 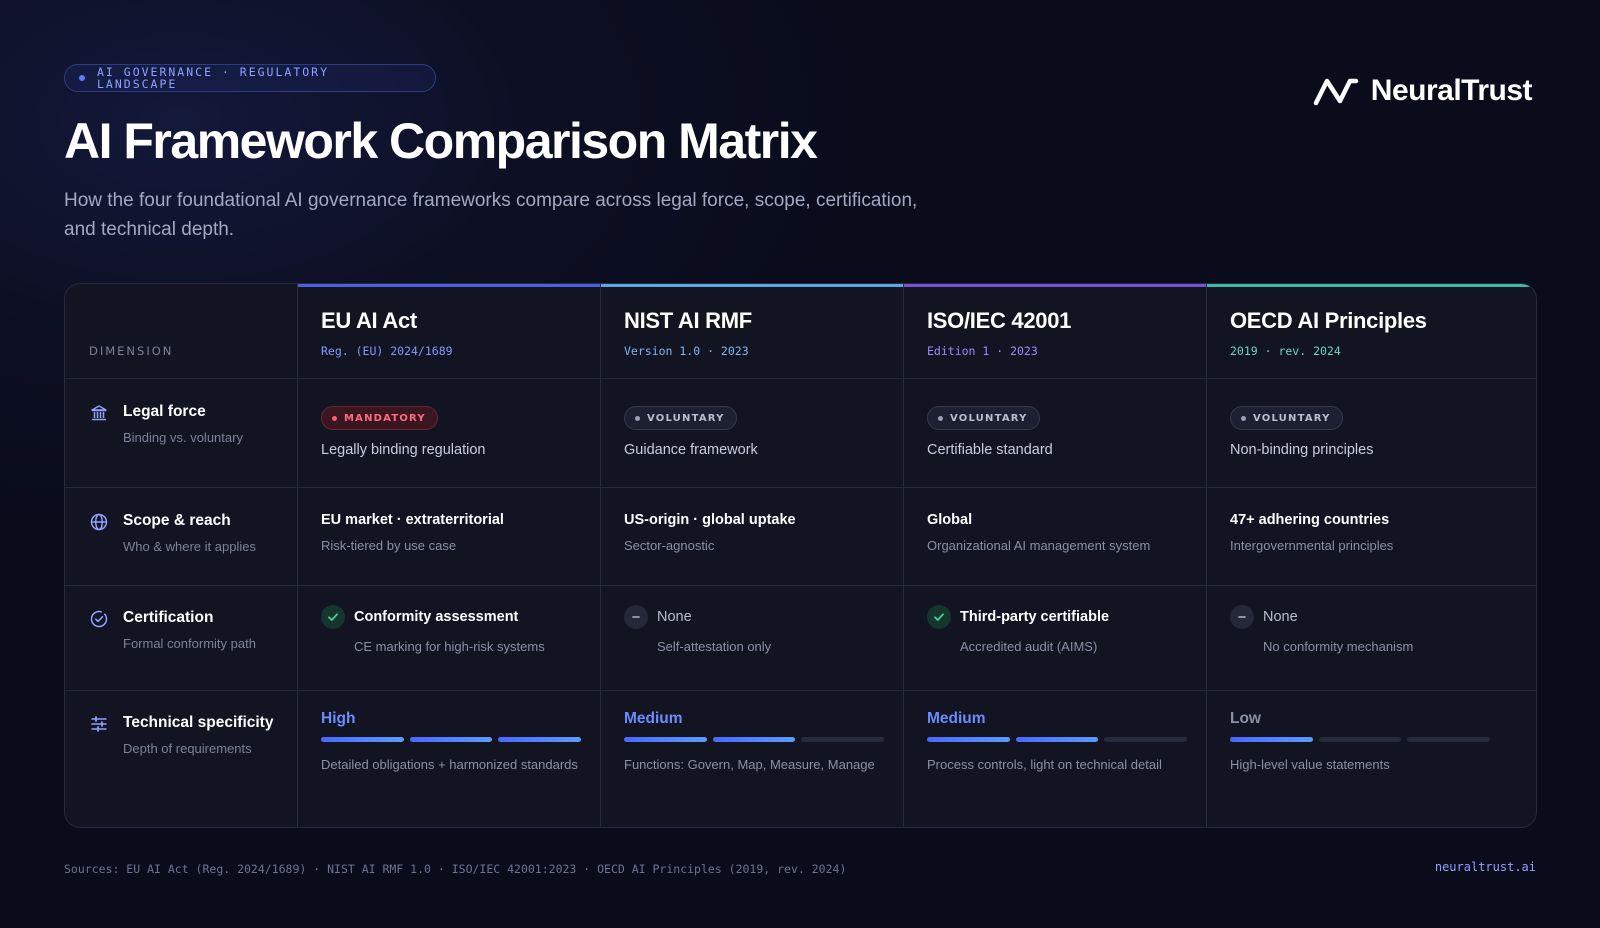 I want to click on framework-header-eu: EU AI Act Reg. (EU) 2024/1689, so click(x=387, y=333).